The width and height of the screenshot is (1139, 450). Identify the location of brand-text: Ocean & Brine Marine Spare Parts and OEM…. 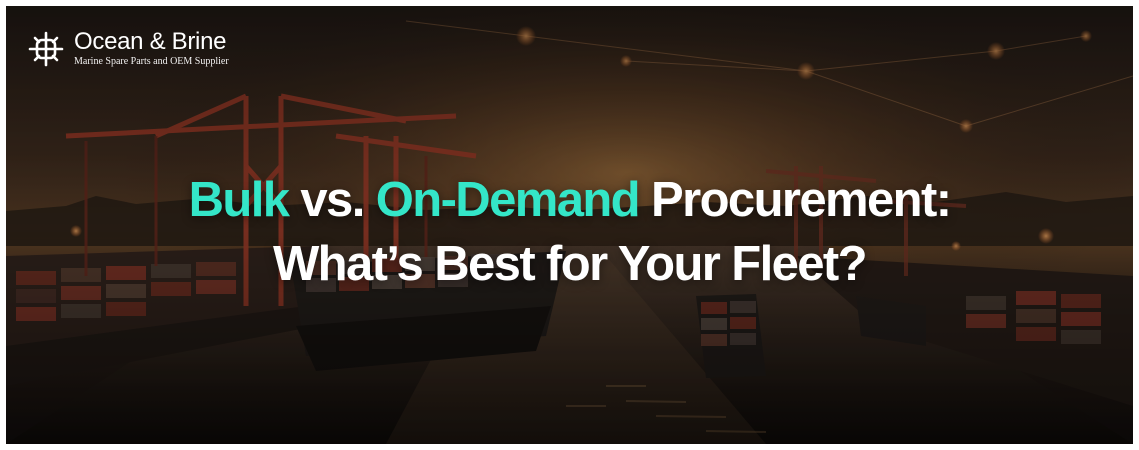
(151, 48).